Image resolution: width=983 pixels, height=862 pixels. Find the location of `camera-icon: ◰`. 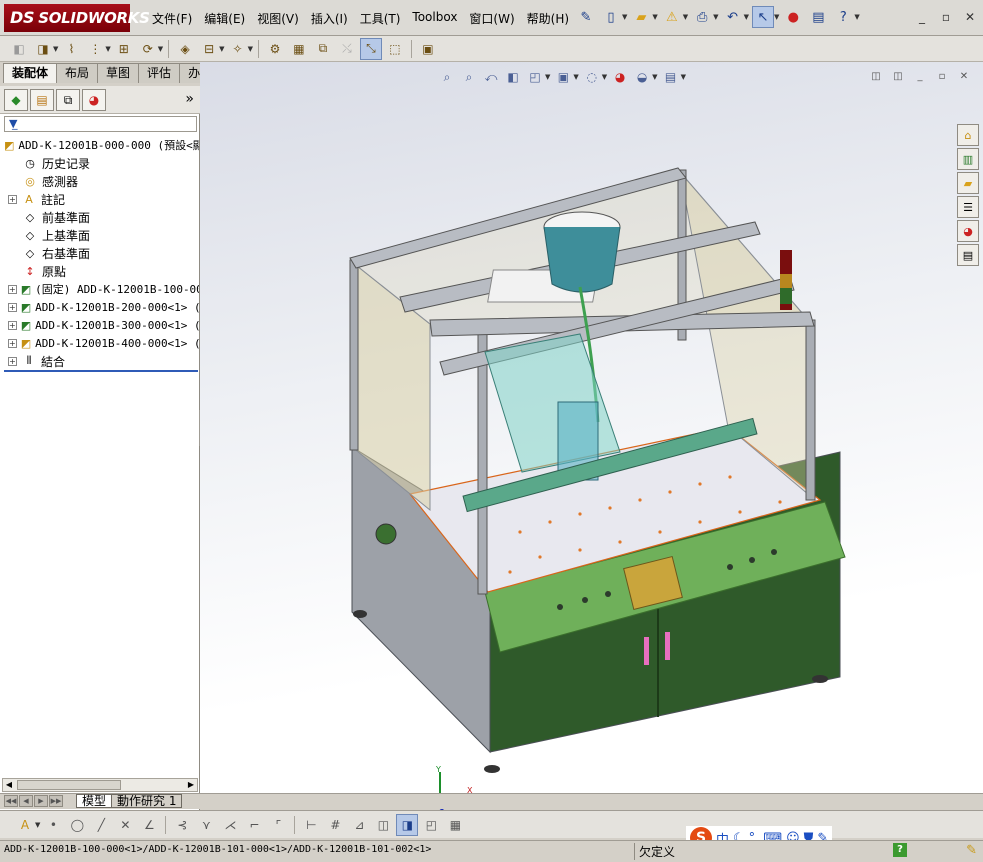

camera-icon: ◰ is located at coordinates (431, 825).